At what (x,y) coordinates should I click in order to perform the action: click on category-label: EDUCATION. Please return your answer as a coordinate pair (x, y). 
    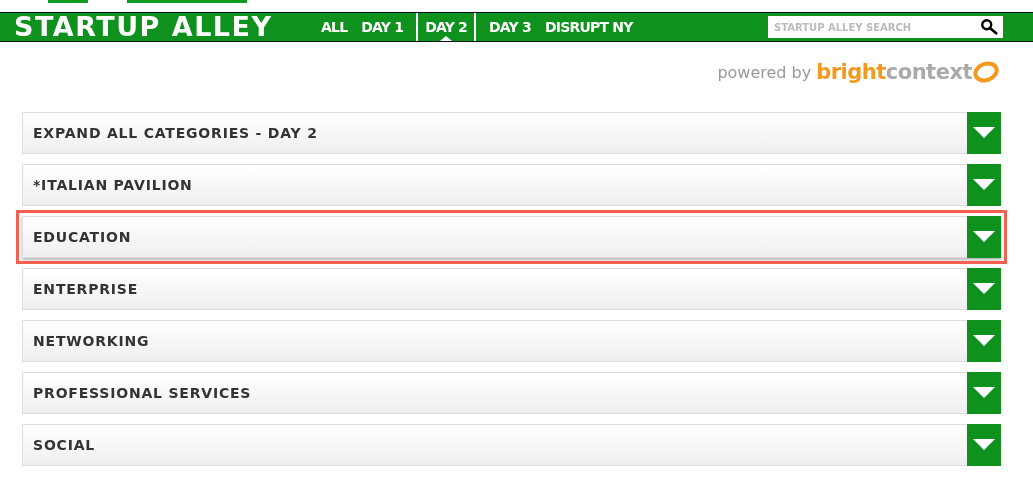
    Looking at the image, I should click on (82, 237).